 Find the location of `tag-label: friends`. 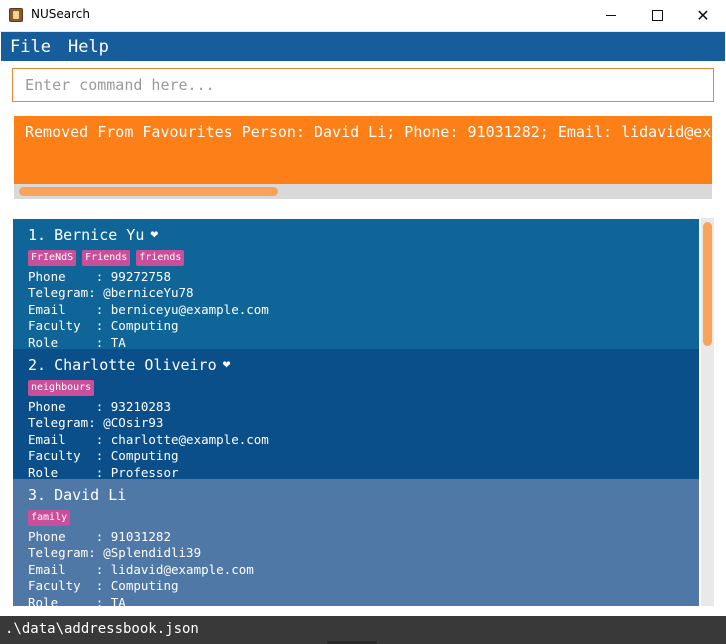

tag-label: friends is located at coordinates (160, 258).